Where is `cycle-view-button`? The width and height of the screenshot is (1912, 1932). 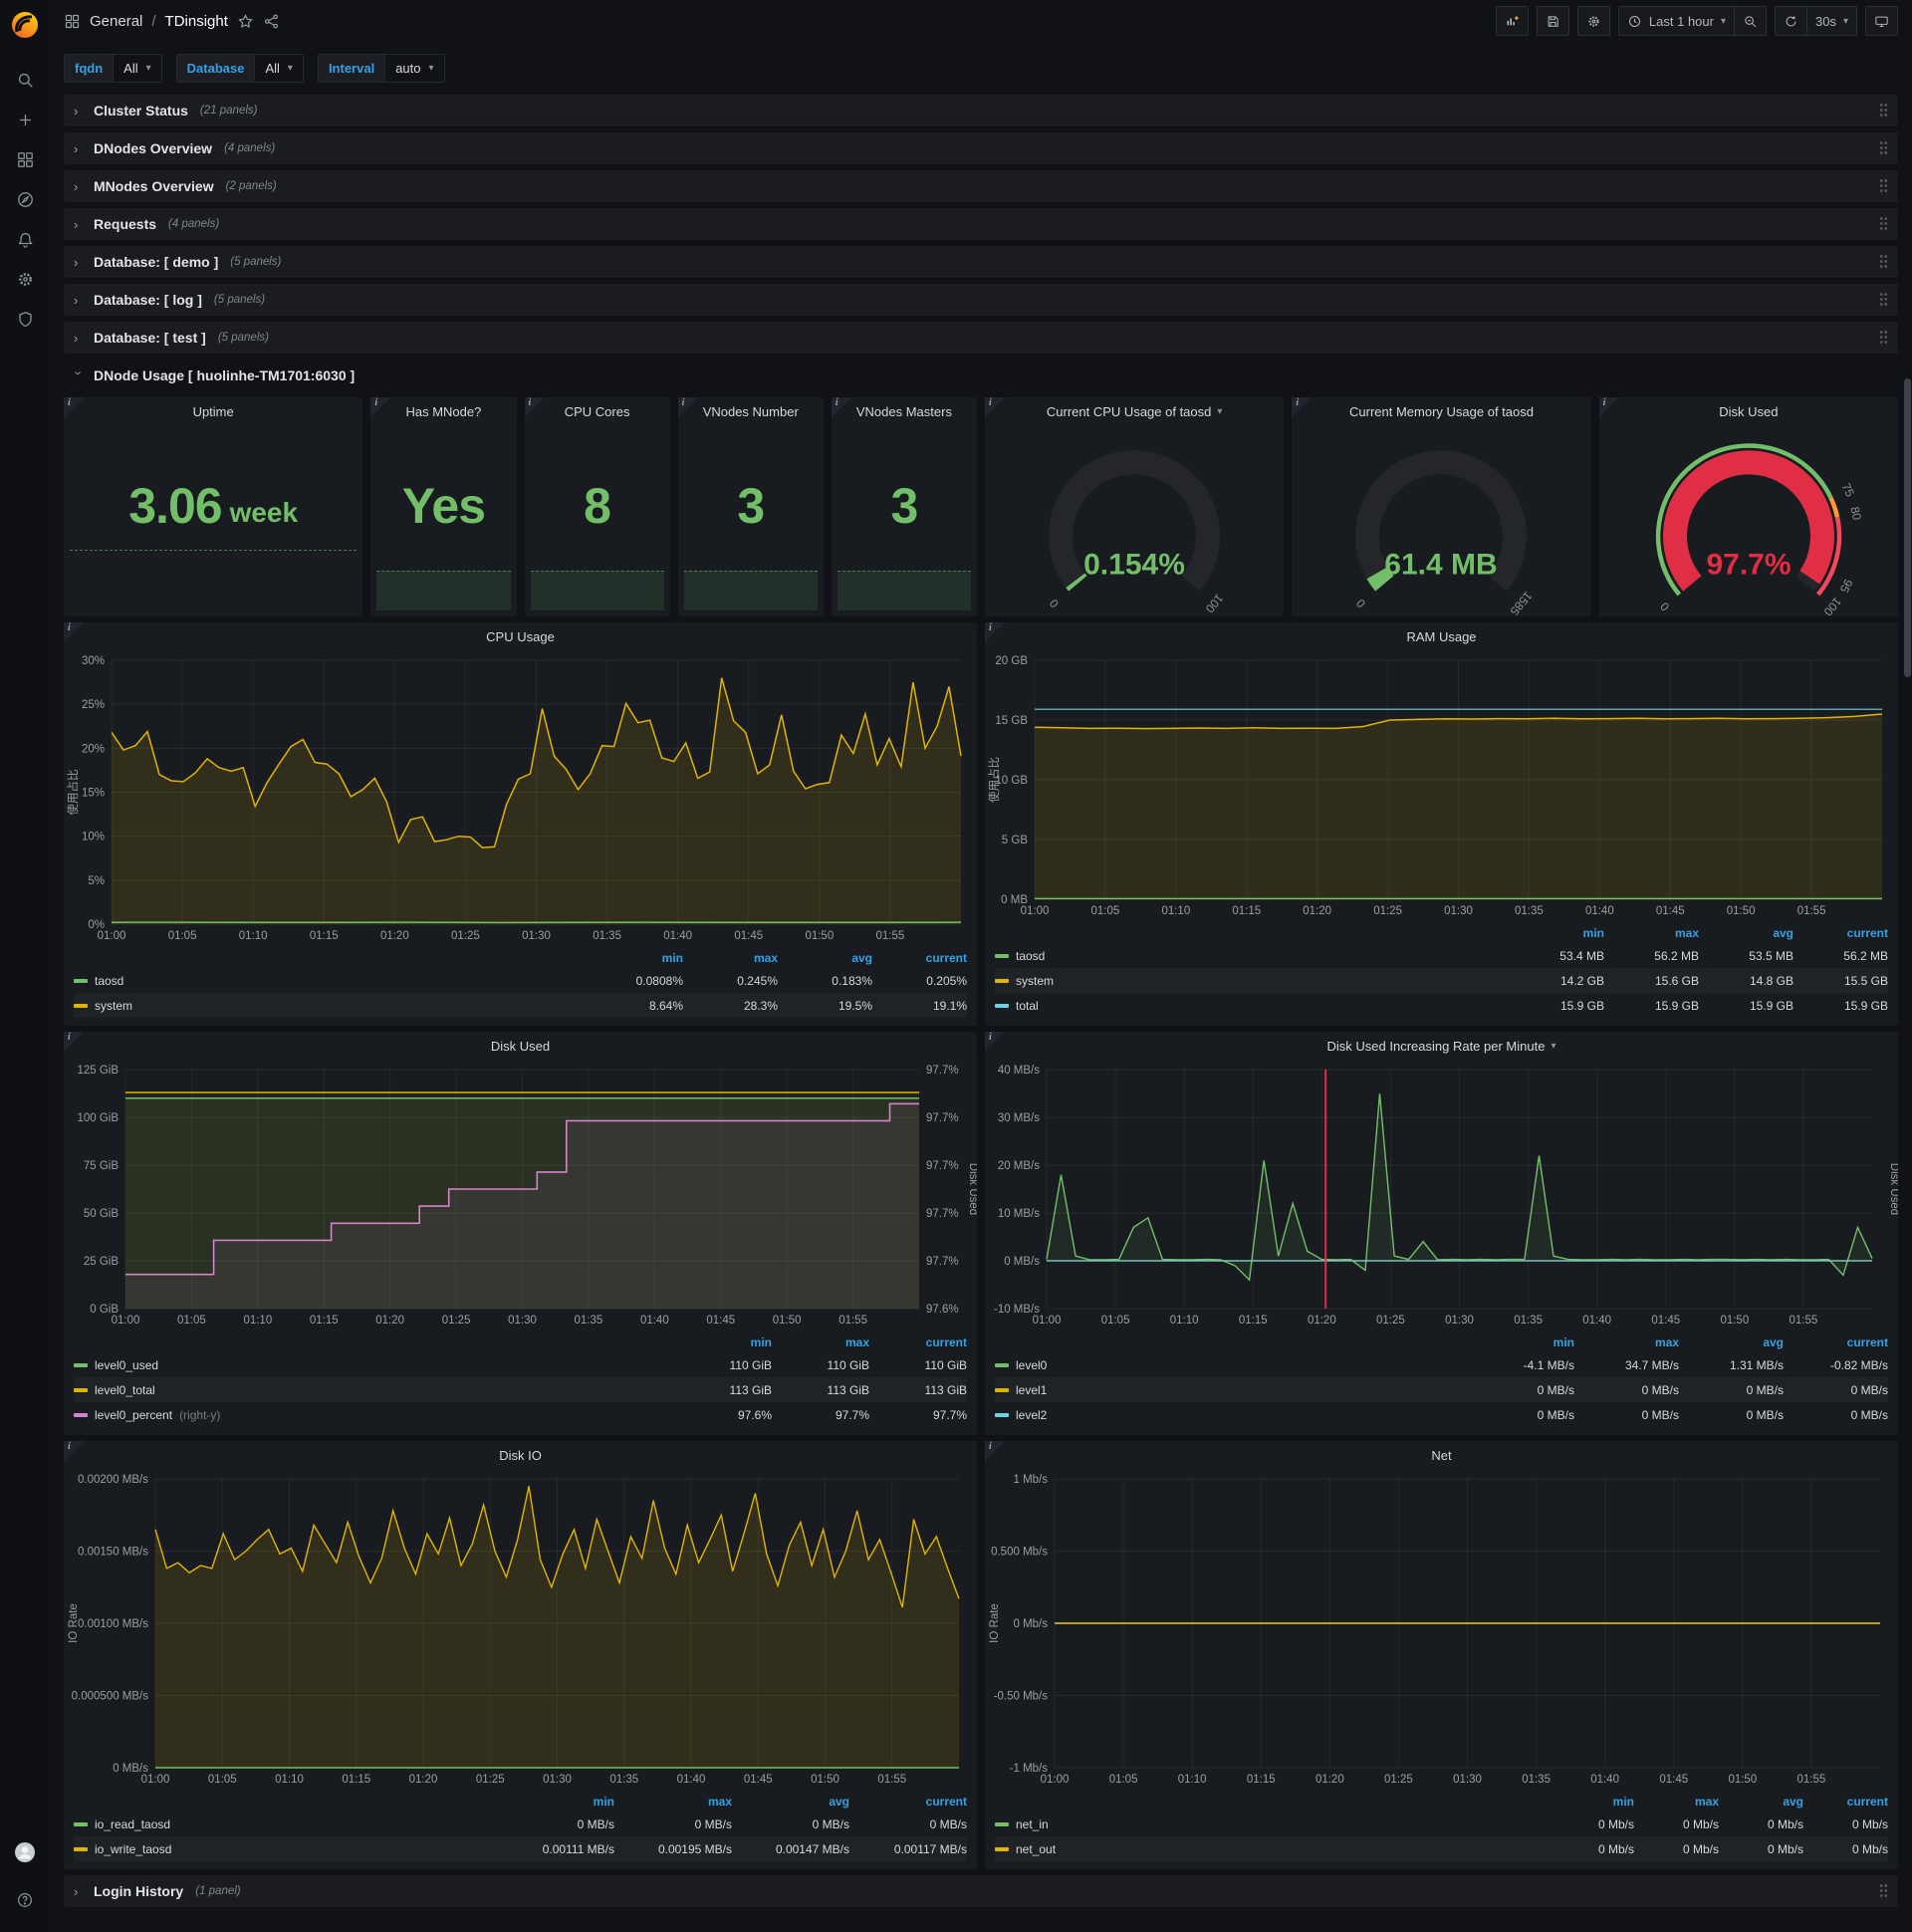
cycle-view-button is located at coordinates (1881, 21).